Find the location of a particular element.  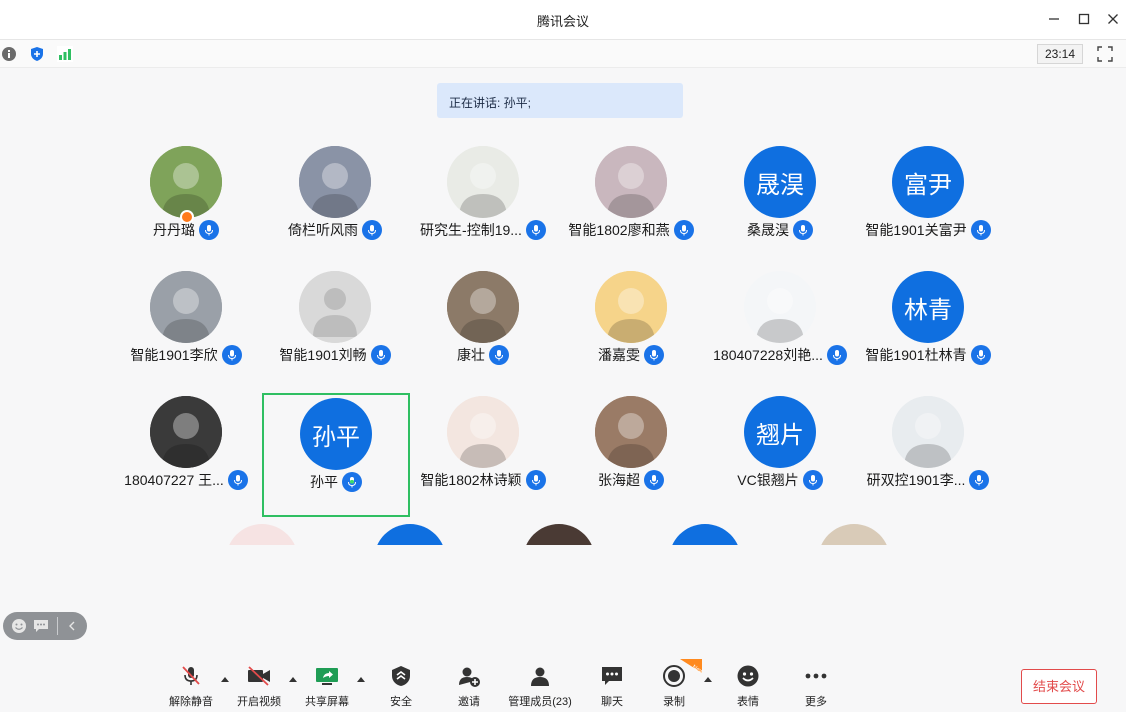

participant-name: 智能1802林诗颖 is located at coordinates (471, 480).